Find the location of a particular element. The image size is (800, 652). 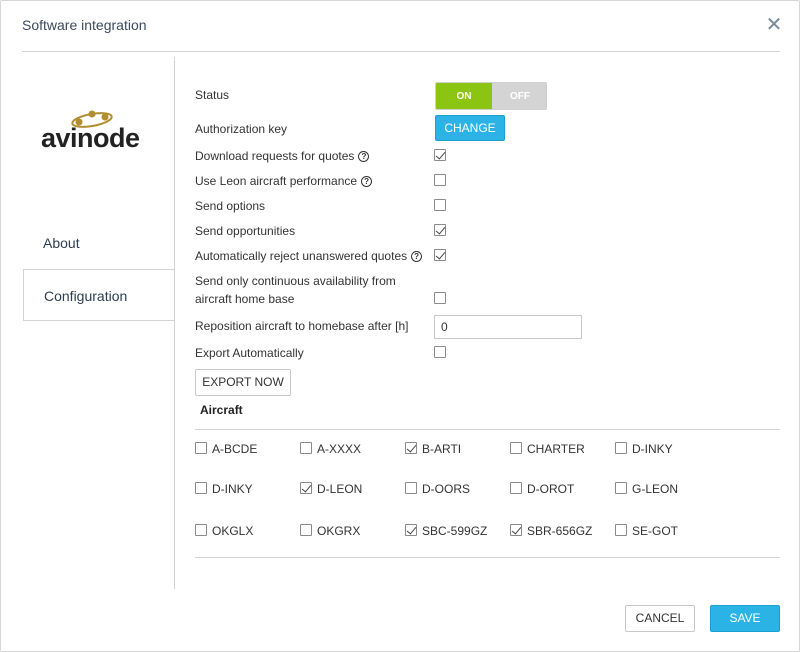

continuous-availability-label-line2: aircraft home base is located at coordinates (245, 299).